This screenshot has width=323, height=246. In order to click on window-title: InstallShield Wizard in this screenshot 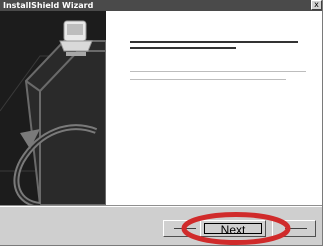, I will do `click(48, 5)`.